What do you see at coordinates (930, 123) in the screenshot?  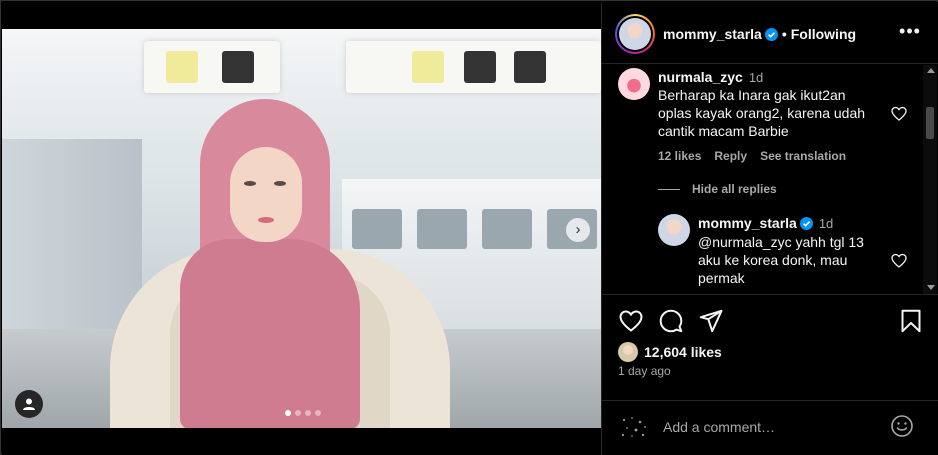 I see `scroll-thumb` at bounding box center [930, 123].